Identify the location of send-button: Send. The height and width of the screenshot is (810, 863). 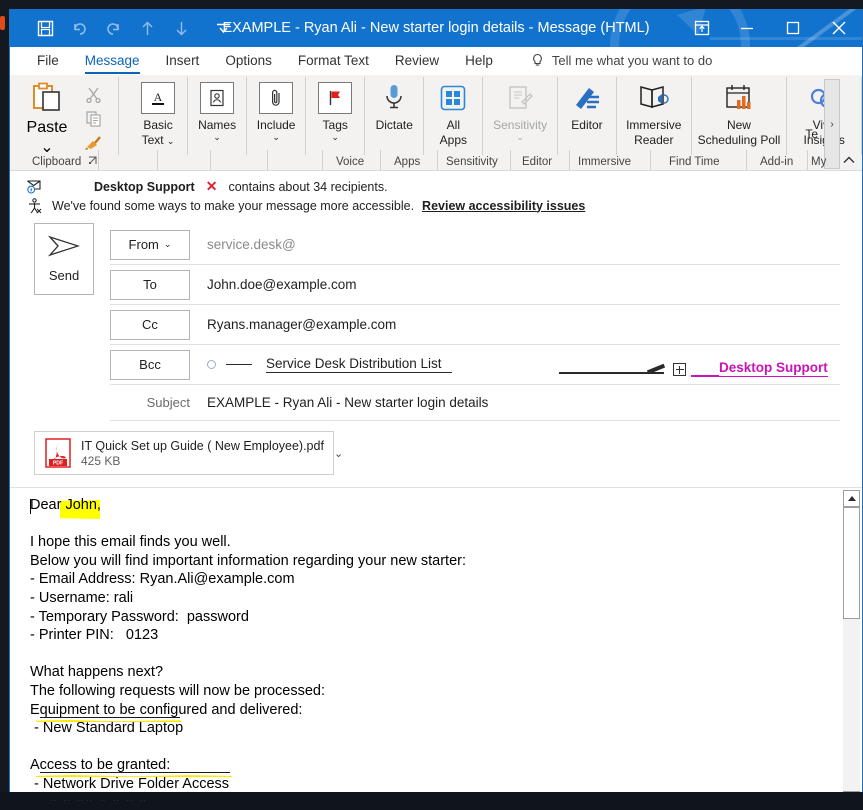
(64, 259).